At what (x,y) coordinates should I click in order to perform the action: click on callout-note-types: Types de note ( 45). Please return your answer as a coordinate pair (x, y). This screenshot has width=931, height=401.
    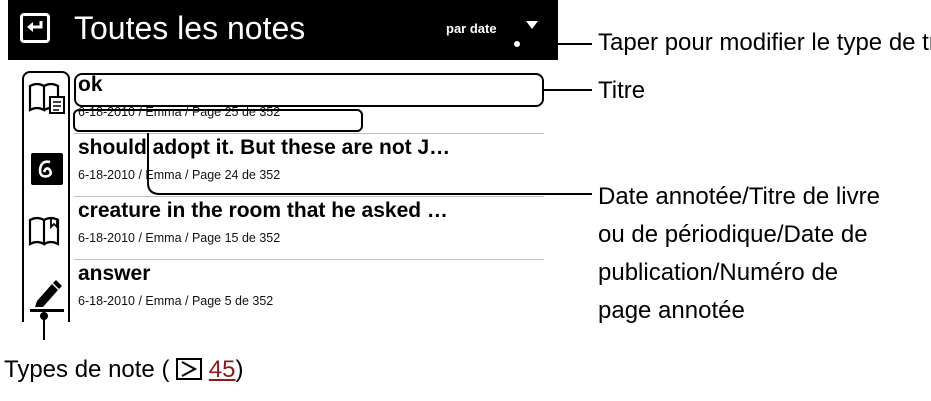
    Looking at the image, I should click on (123, 370).